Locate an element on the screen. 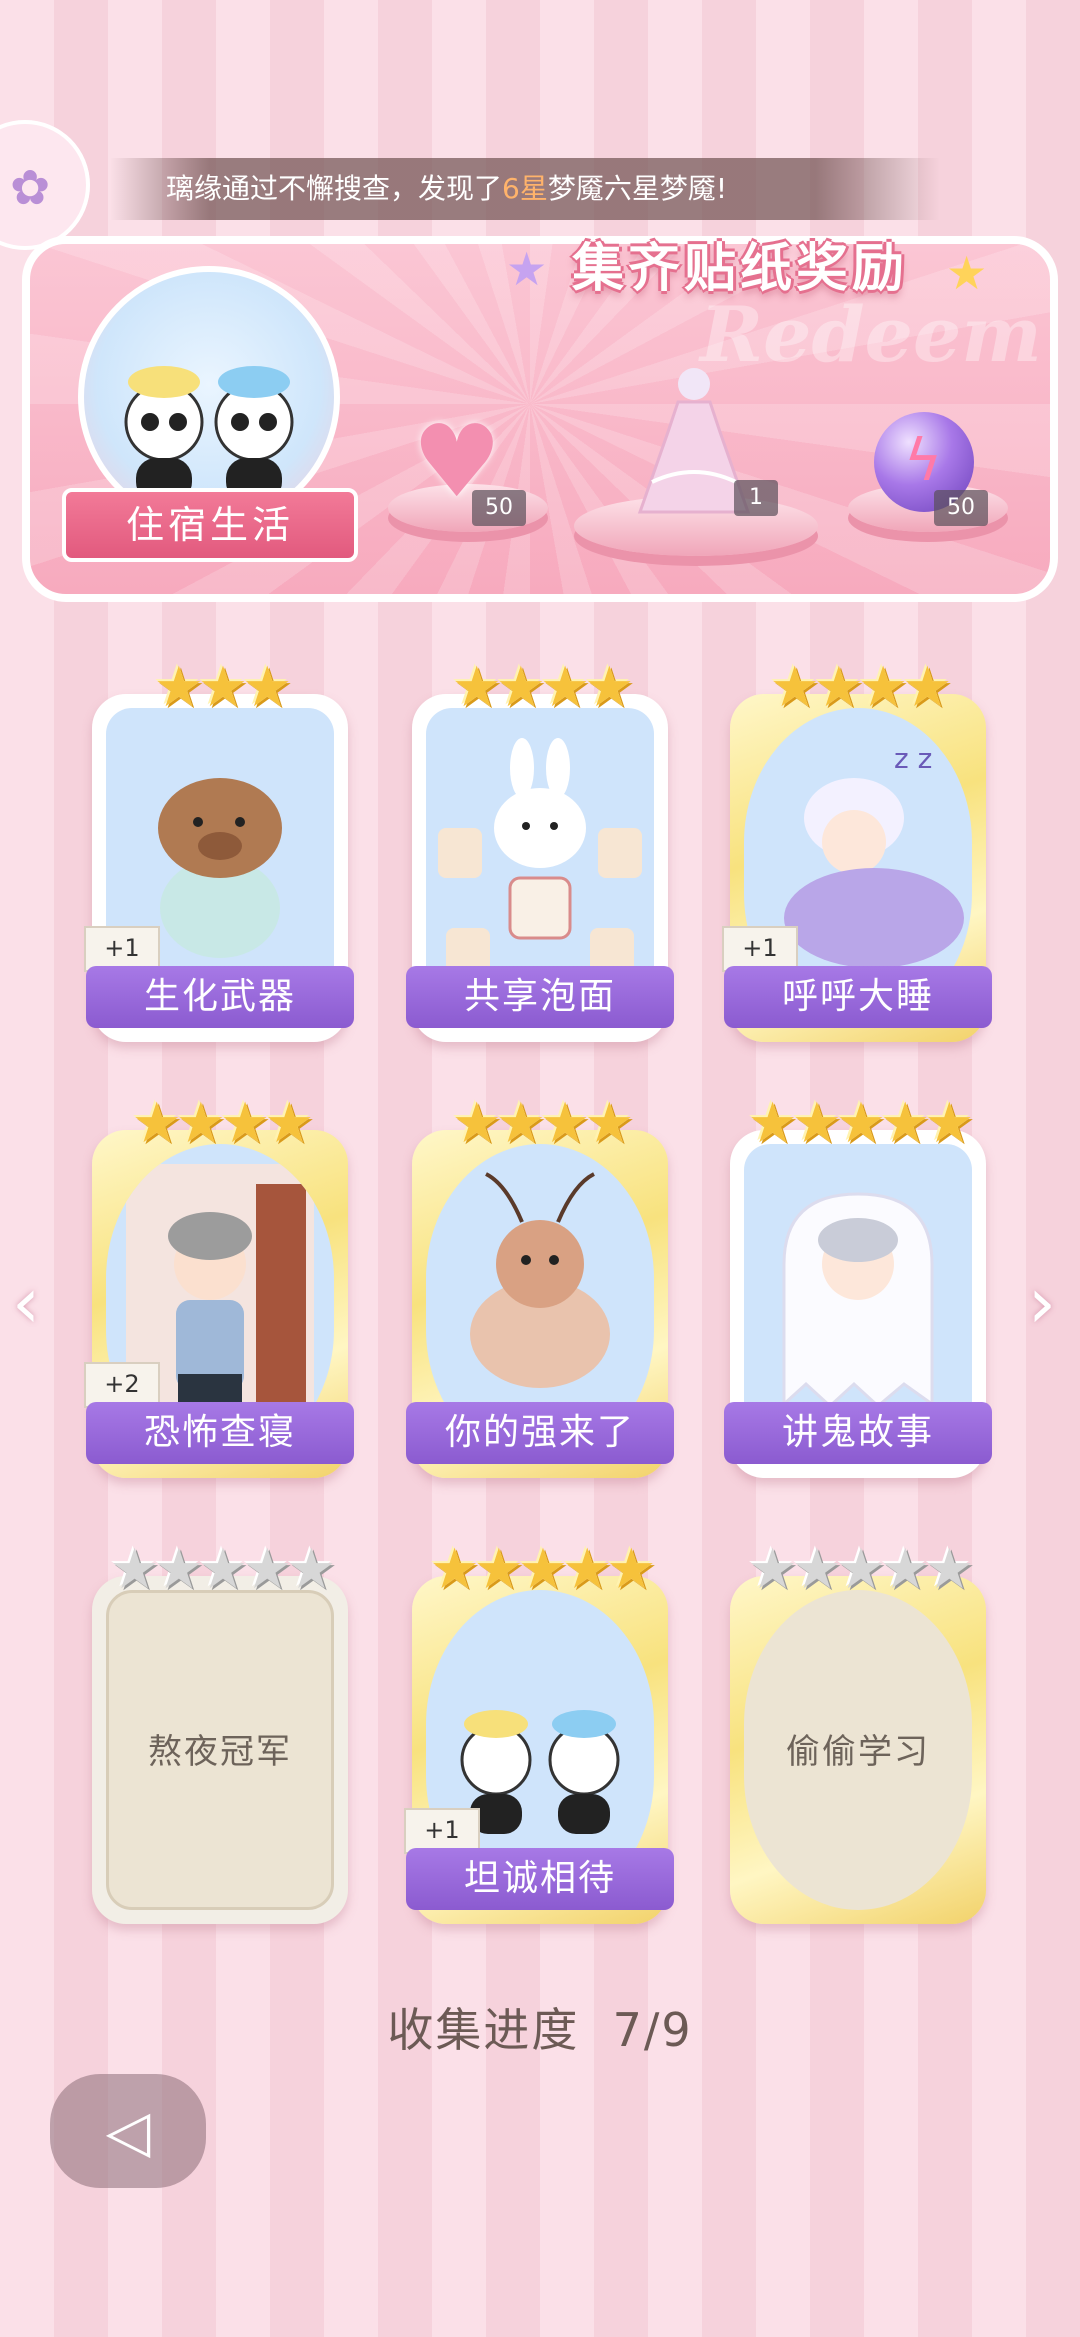  reward-quantity: 1 is located at coordinates (756, 498).